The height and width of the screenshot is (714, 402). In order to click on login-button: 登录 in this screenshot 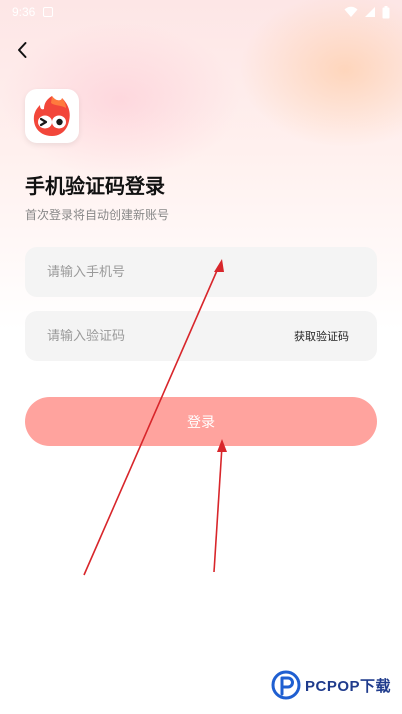, I will do `click(201, 421)`.